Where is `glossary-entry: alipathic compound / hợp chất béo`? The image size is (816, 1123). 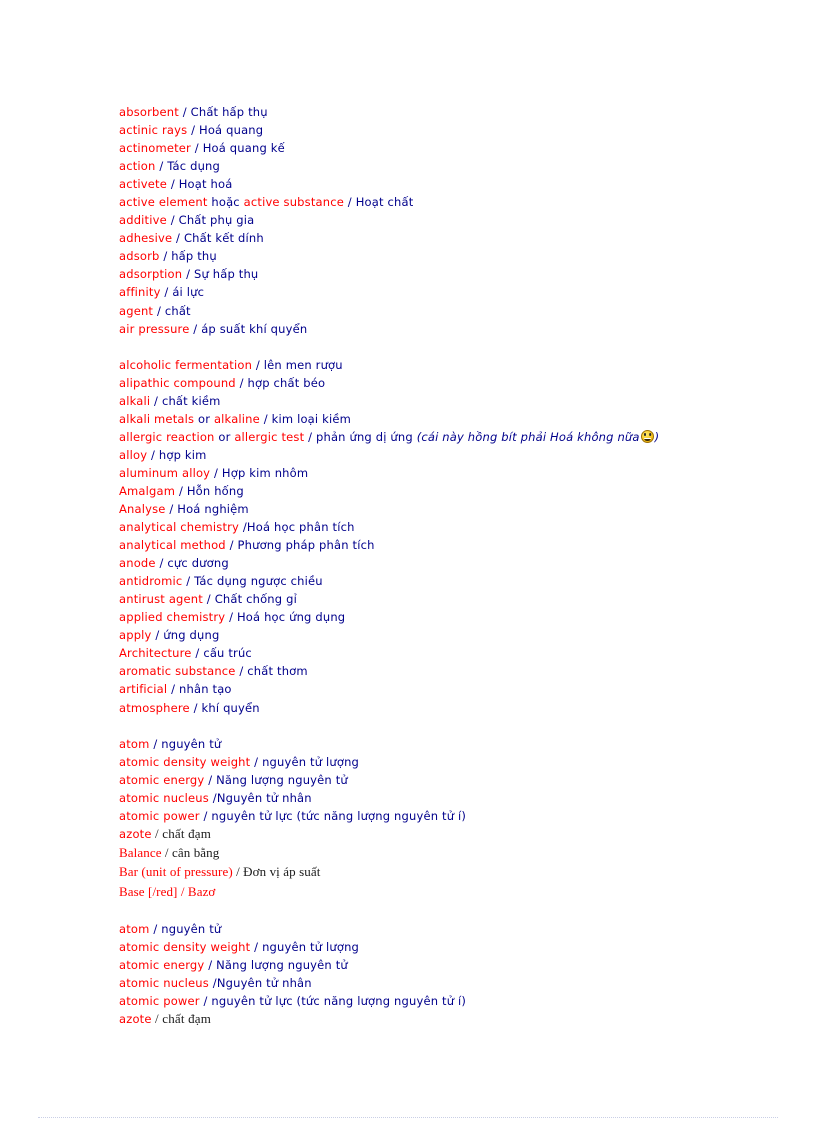 glossary-entry: alipathic compound / hợp chất béo is located at coordinates (419, 383).